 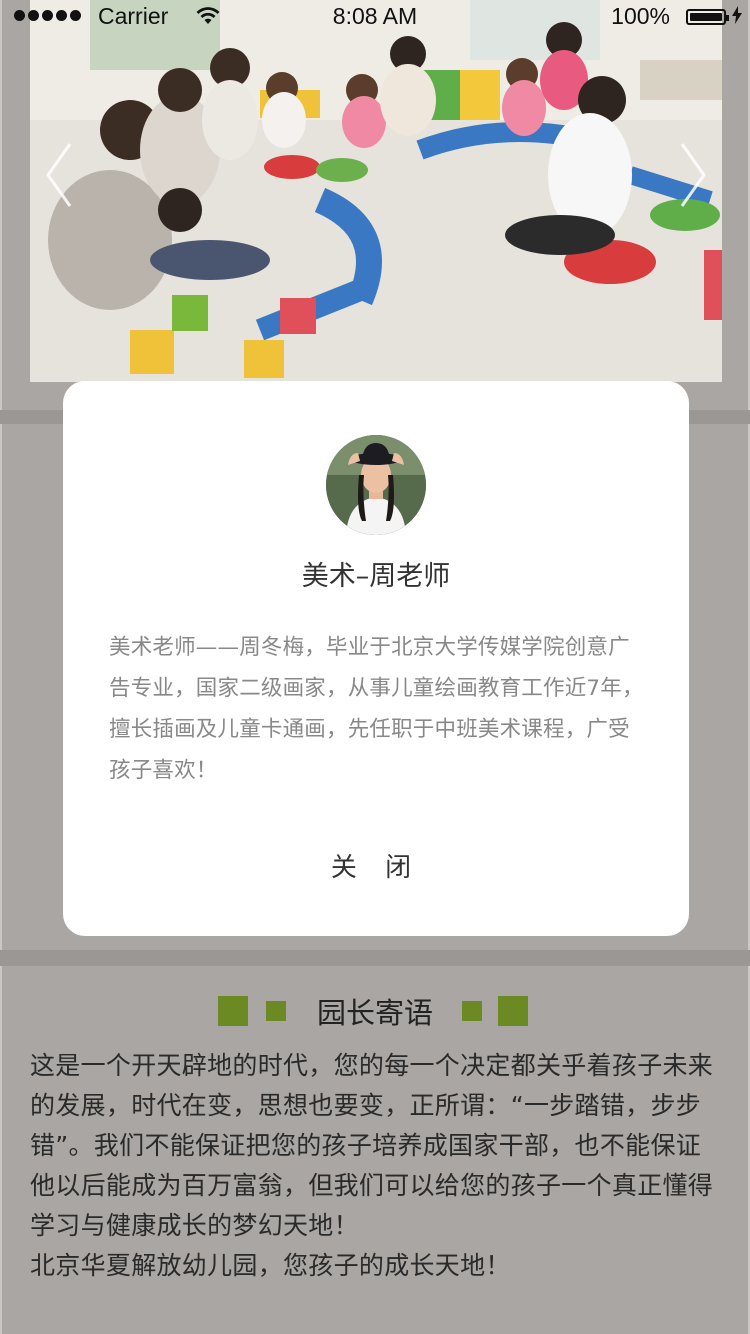 I want to click on carousel-prev-arrow-icon, so click(x=59, y=175).